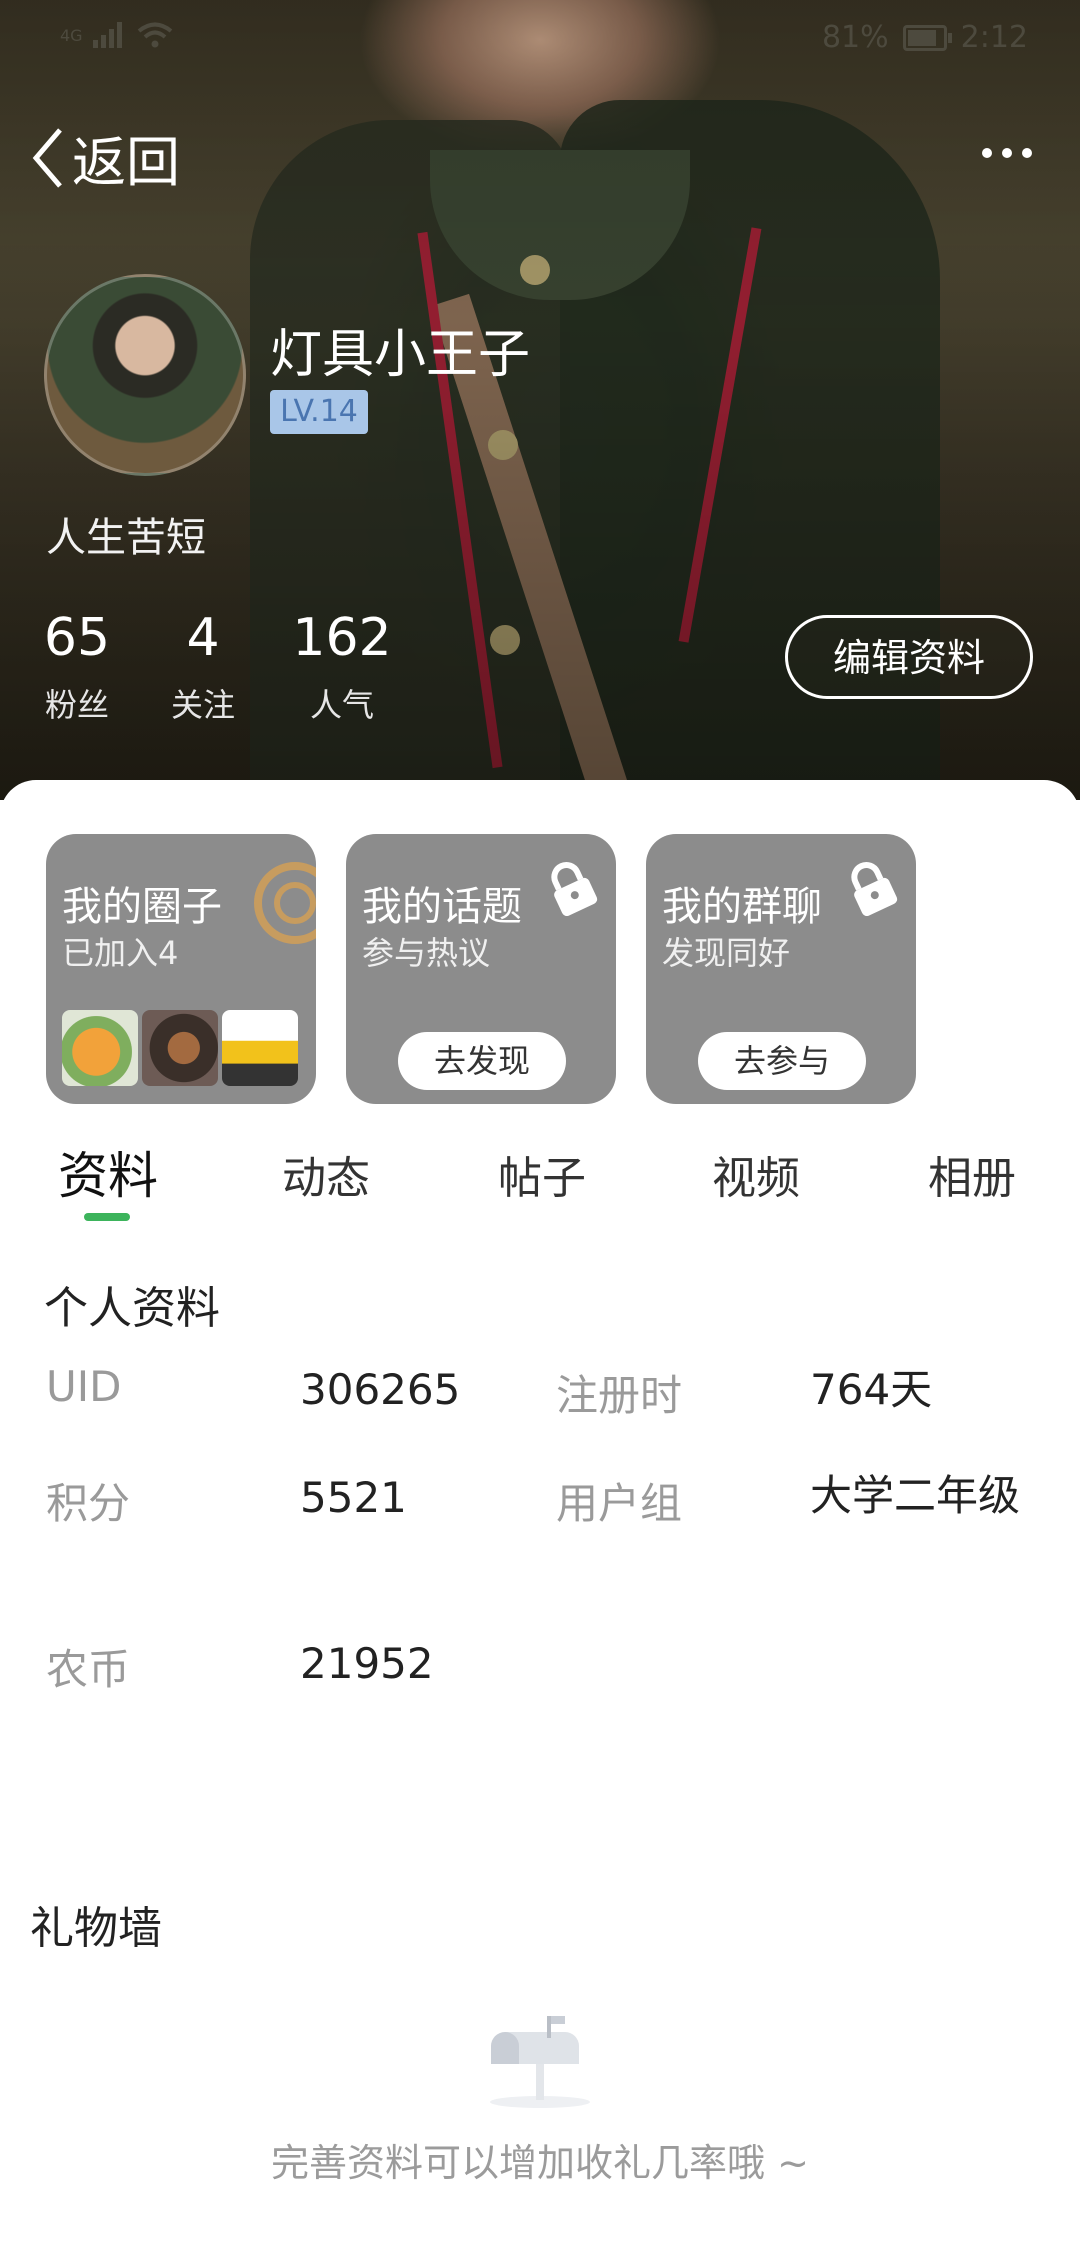 This screenshot has width=1080, height=2244. I want to click on wifi-icon, so click(154, 35).